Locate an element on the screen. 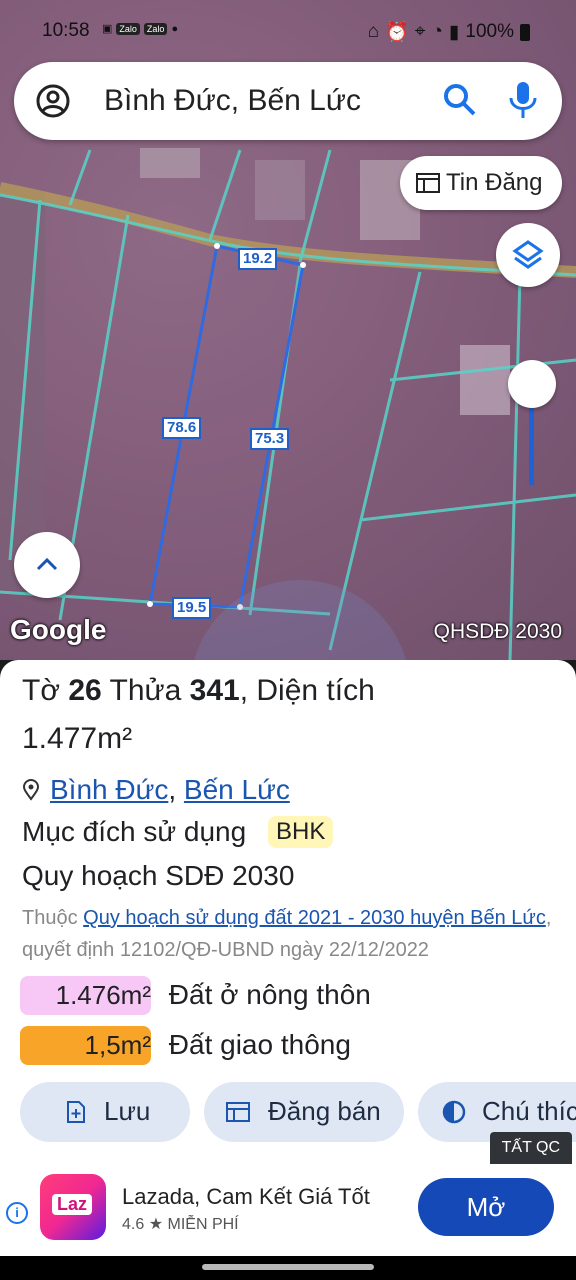 Image resolution: width=576 pixels, height=1280 pixels. open-button: Mở is located at coordinates (486, 1207).